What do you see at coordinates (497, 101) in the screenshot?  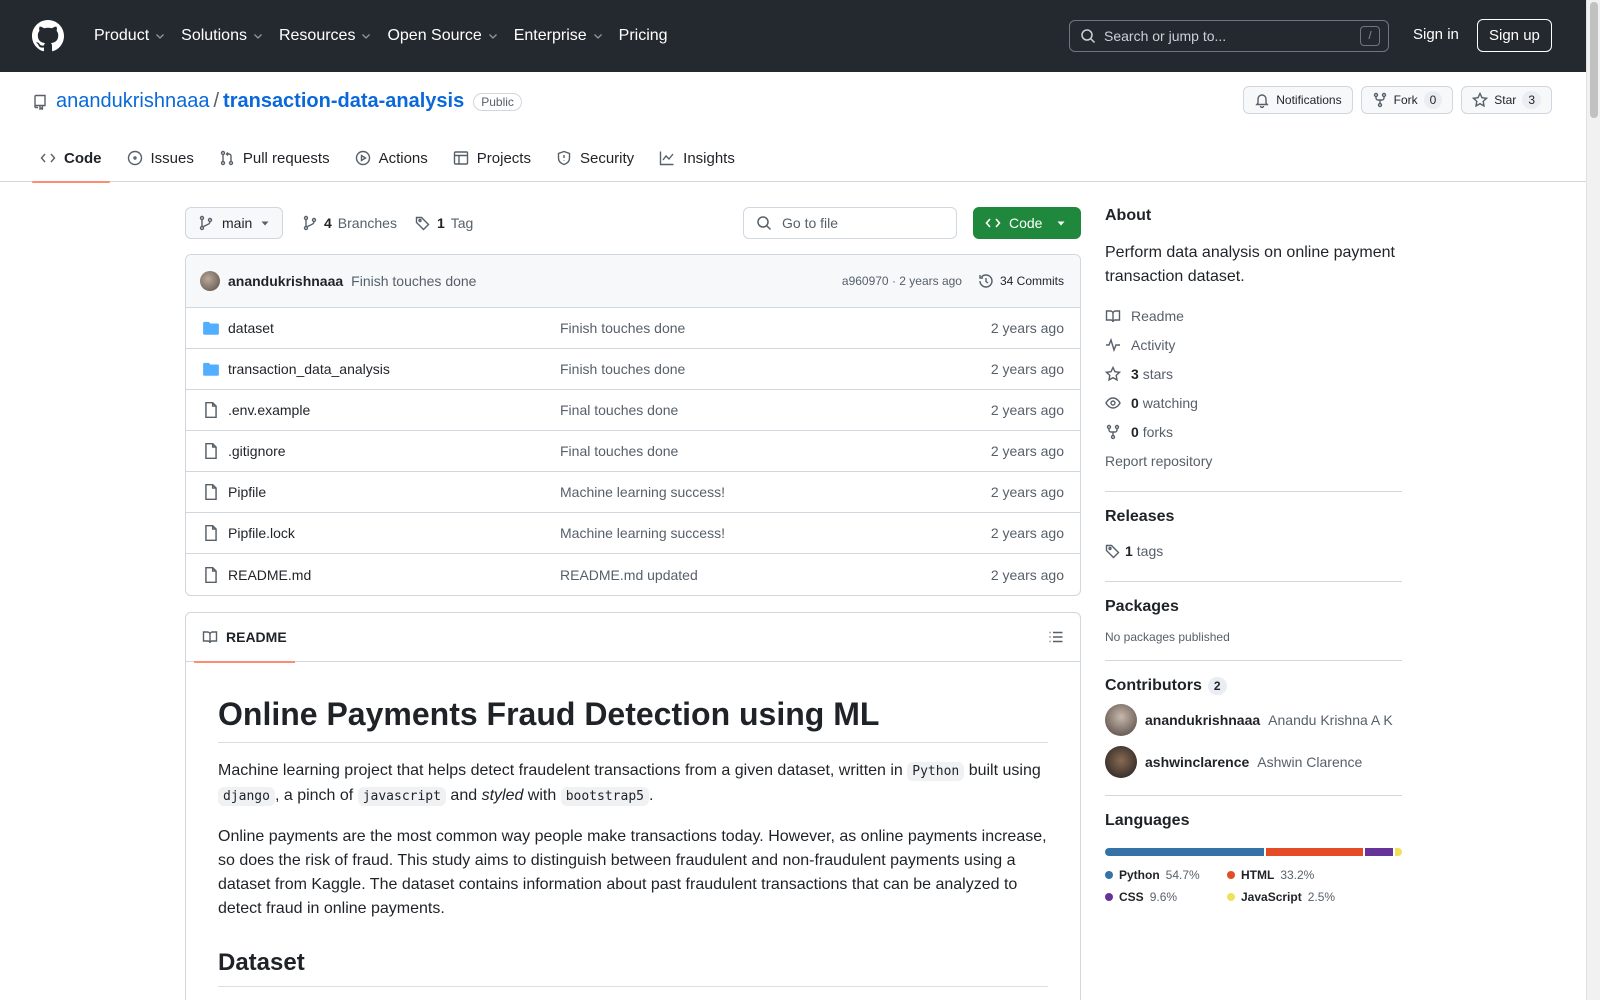 I see `visibility-badge: Public` at bounding box center [497, 101].